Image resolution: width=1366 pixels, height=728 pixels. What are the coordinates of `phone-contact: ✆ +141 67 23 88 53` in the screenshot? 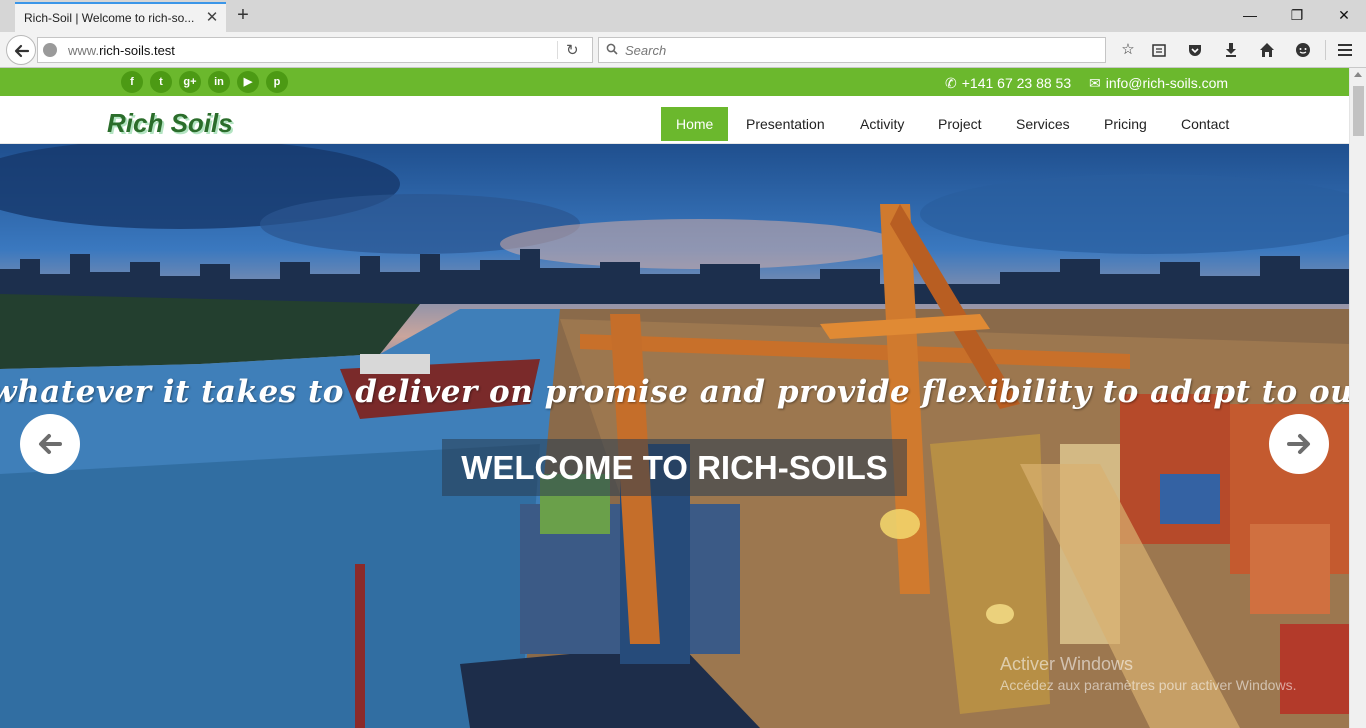 It's located at (1008, 83).